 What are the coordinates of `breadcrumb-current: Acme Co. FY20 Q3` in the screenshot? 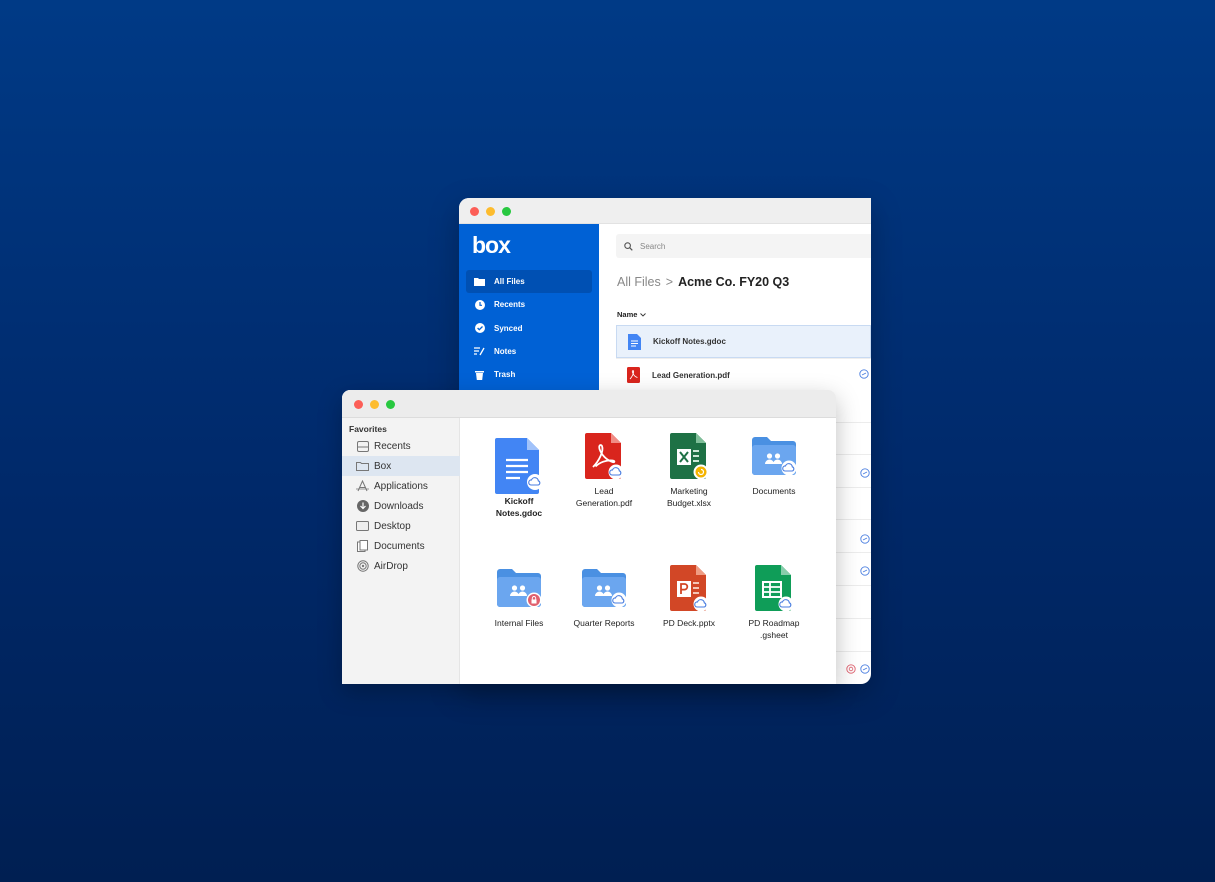 It's located at (734, 282).